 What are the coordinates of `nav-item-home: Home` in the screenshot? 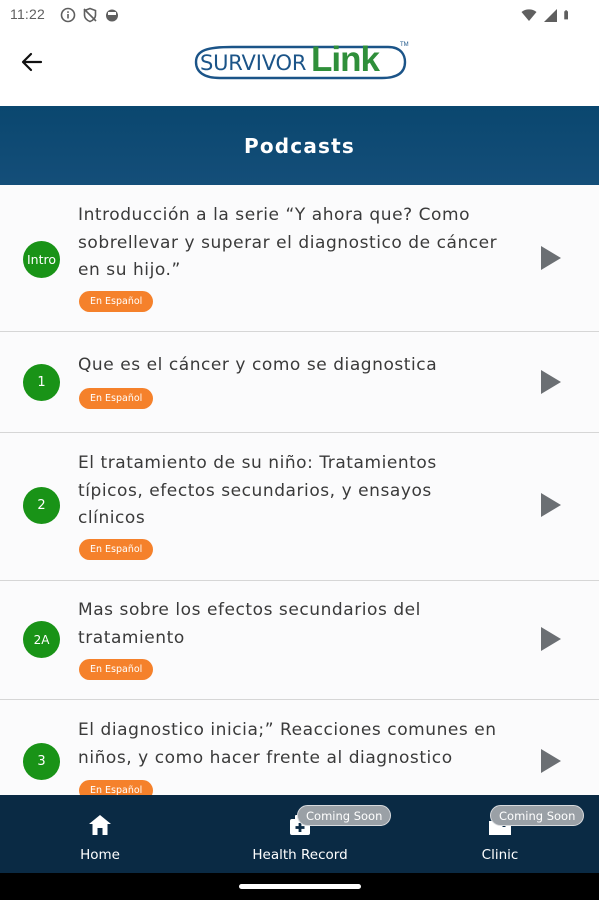 It's located at (100, 834).